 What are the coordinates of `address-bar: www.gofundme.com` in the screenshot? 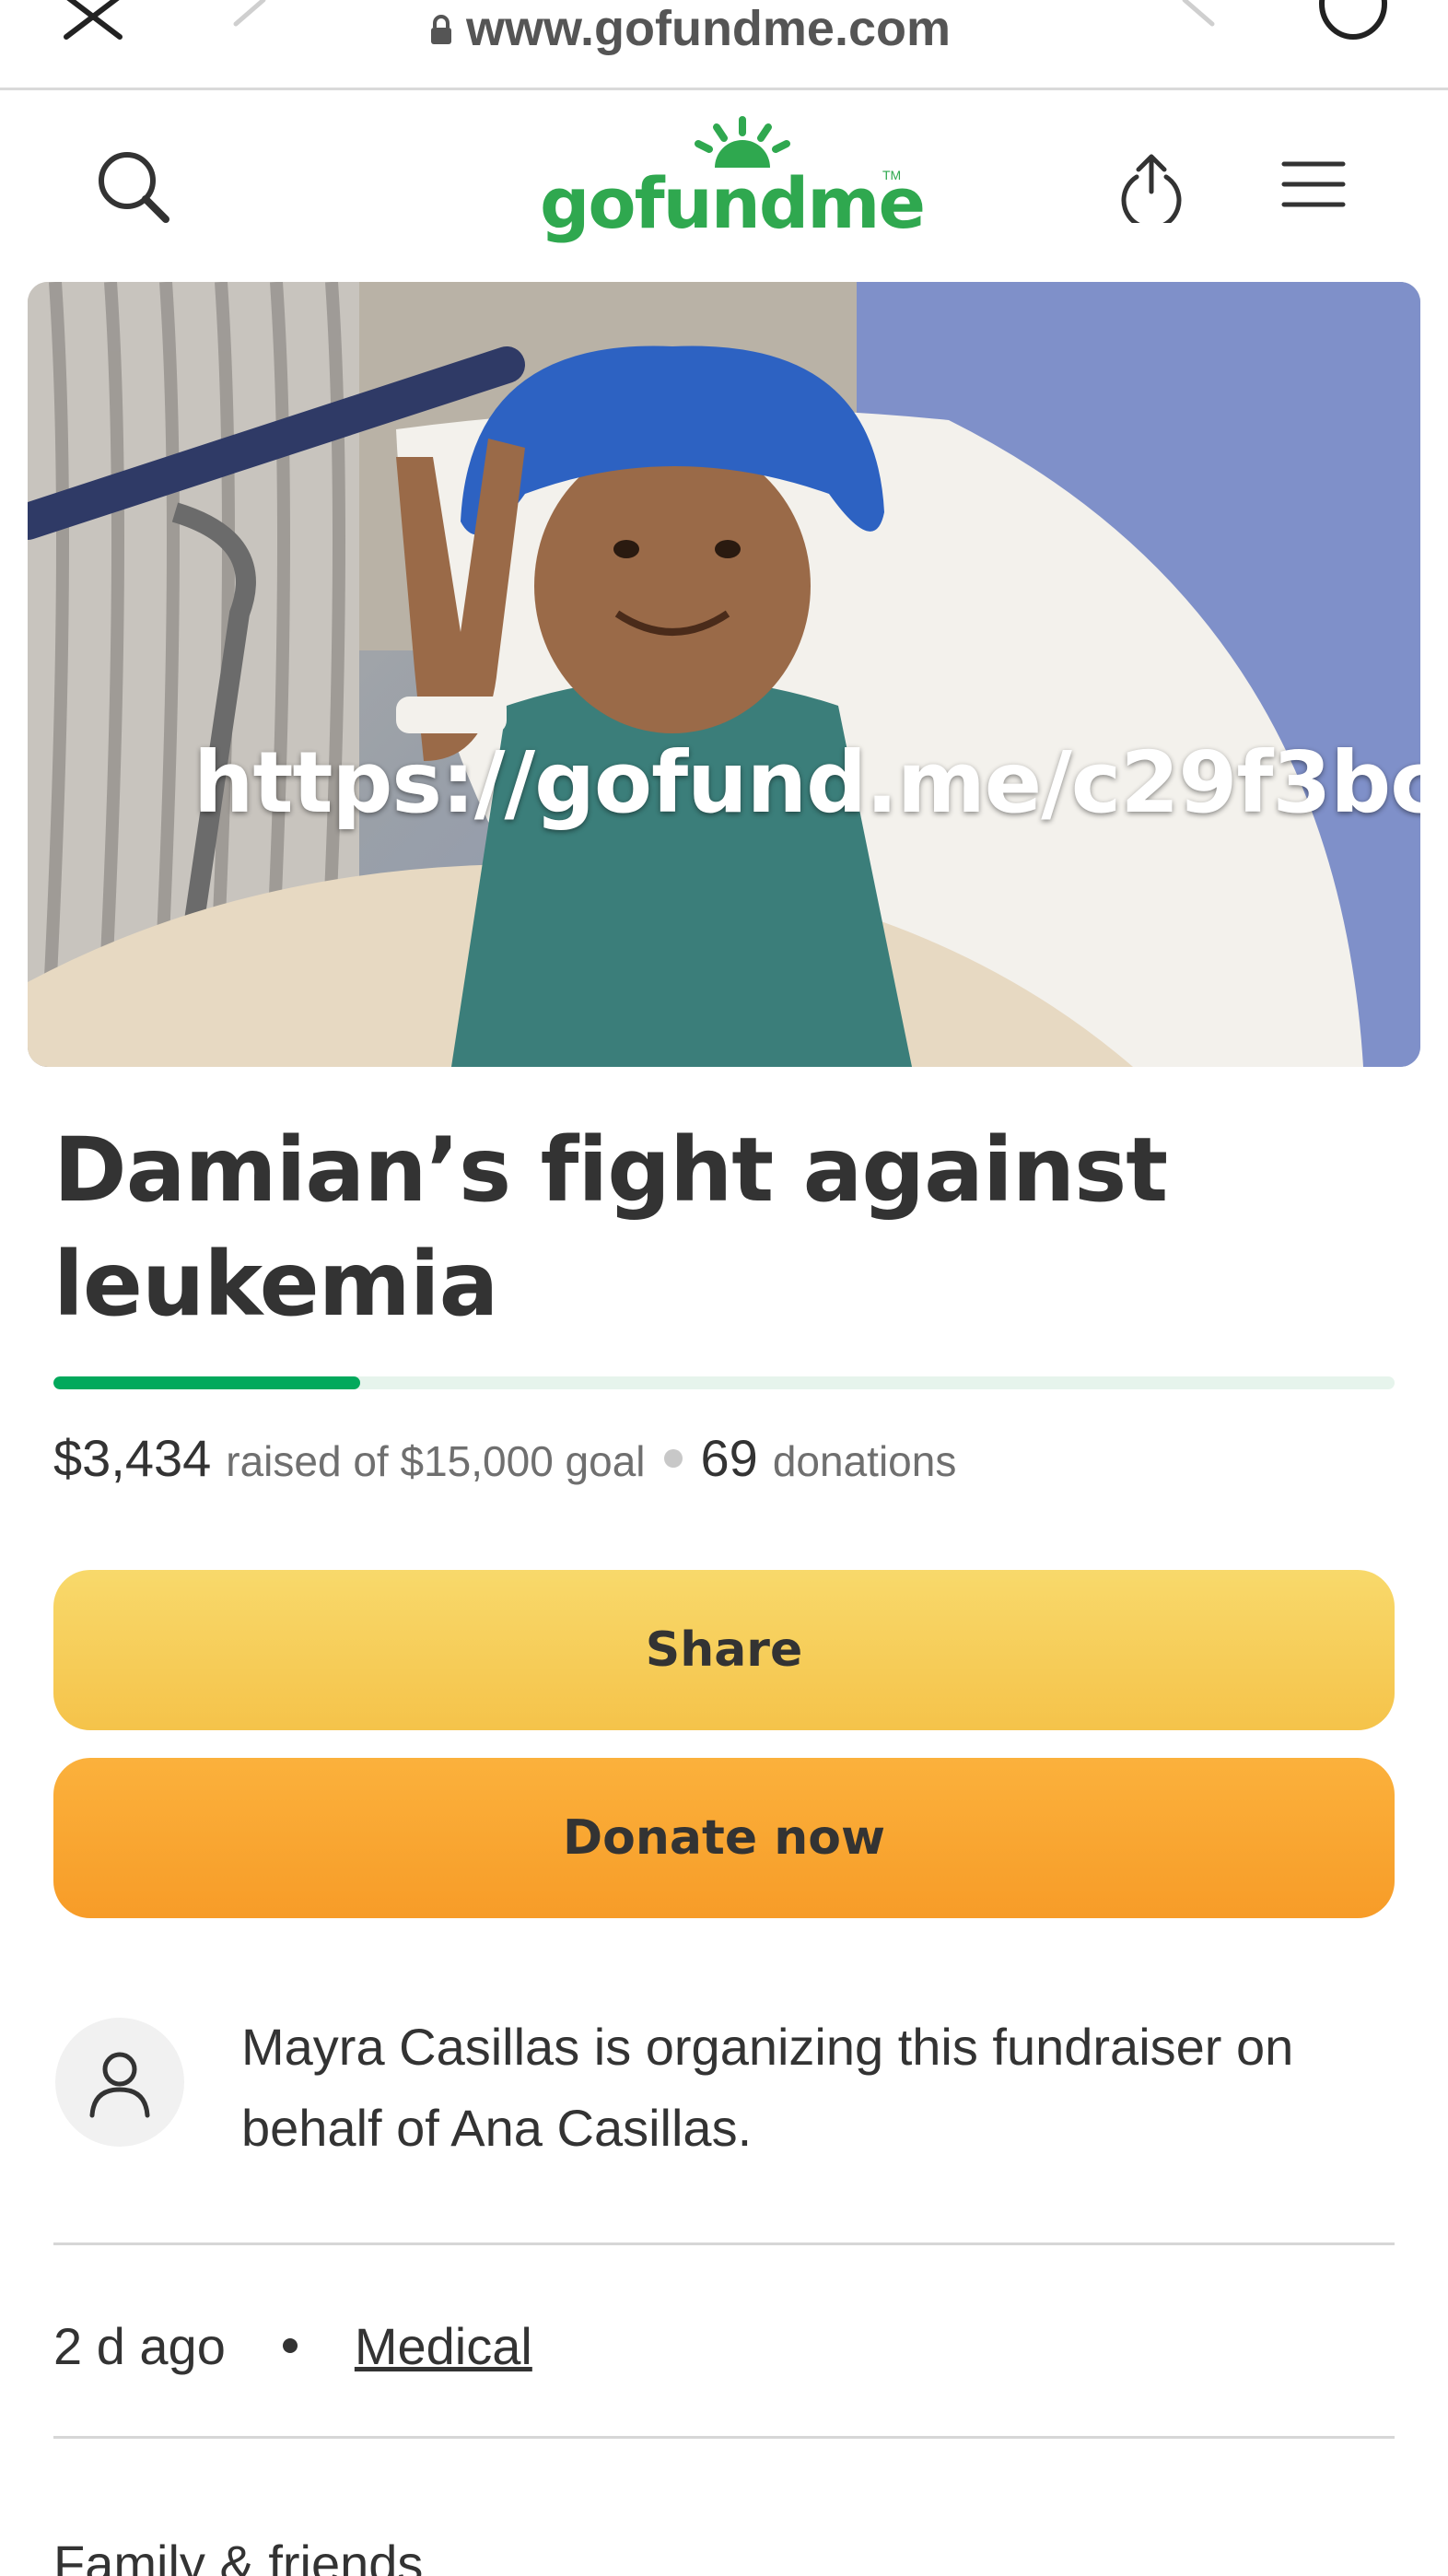 It's located at (690, 32).